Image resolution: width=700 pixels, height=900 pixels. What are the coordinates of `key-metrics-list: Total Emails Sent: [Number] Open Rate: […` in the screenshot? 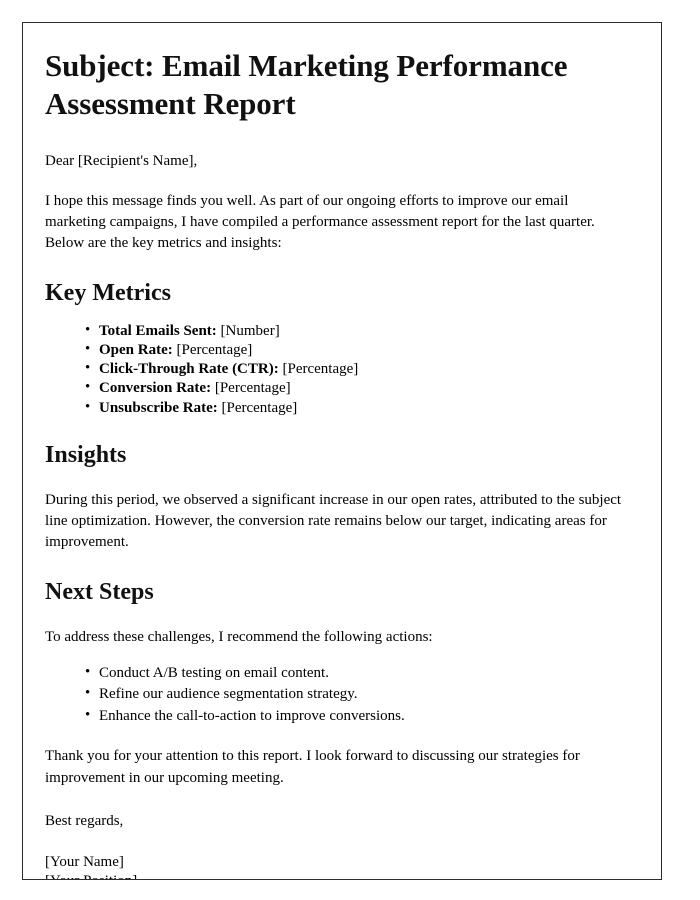 It's located at (338, 369).